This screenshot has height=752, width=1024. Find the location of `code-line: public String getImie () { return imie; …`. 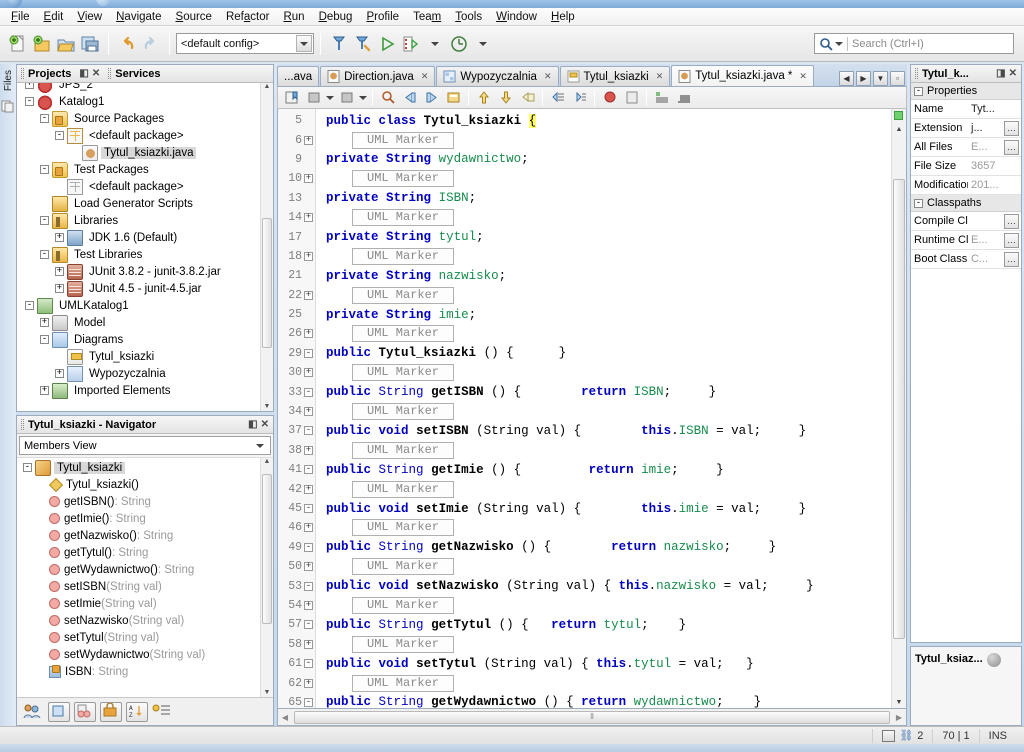

code-line: public String getImie () { return imie; … is located at coordinates (603, 469).